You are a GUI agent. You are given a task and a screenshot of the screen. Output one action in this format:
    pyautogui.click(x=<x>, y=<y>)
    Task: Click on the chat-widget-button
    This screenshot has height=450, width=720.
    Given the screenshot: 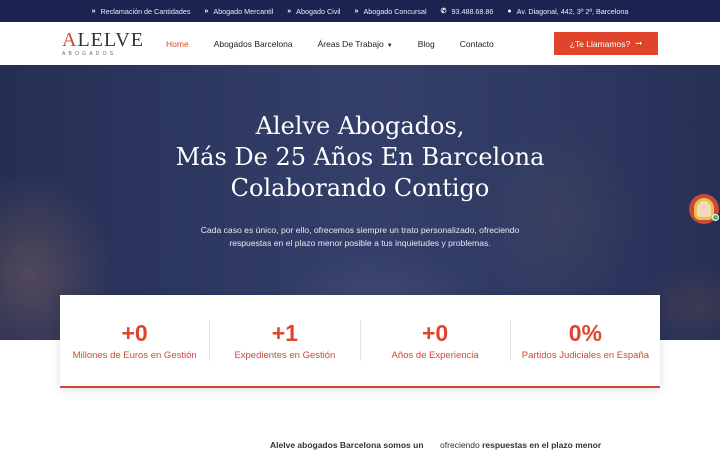 What is the action you would take?
    pyautogui.click(x=704, y=209)
    